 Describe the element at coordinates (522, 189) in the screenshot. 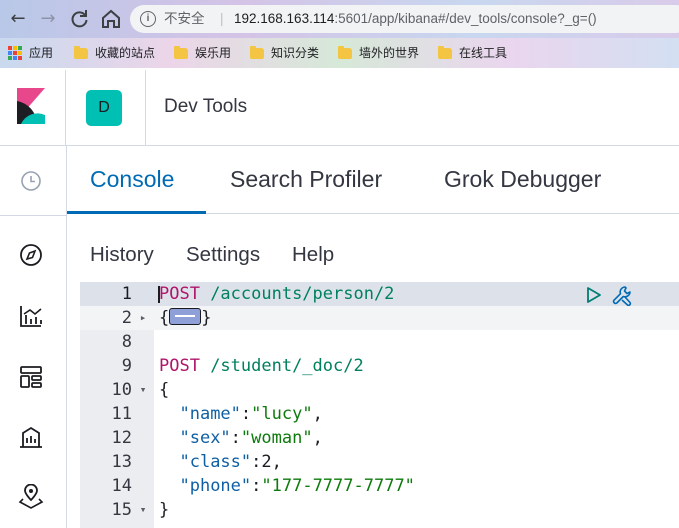

I see `tab-grok-debugger: Grok Debugger` at that location.